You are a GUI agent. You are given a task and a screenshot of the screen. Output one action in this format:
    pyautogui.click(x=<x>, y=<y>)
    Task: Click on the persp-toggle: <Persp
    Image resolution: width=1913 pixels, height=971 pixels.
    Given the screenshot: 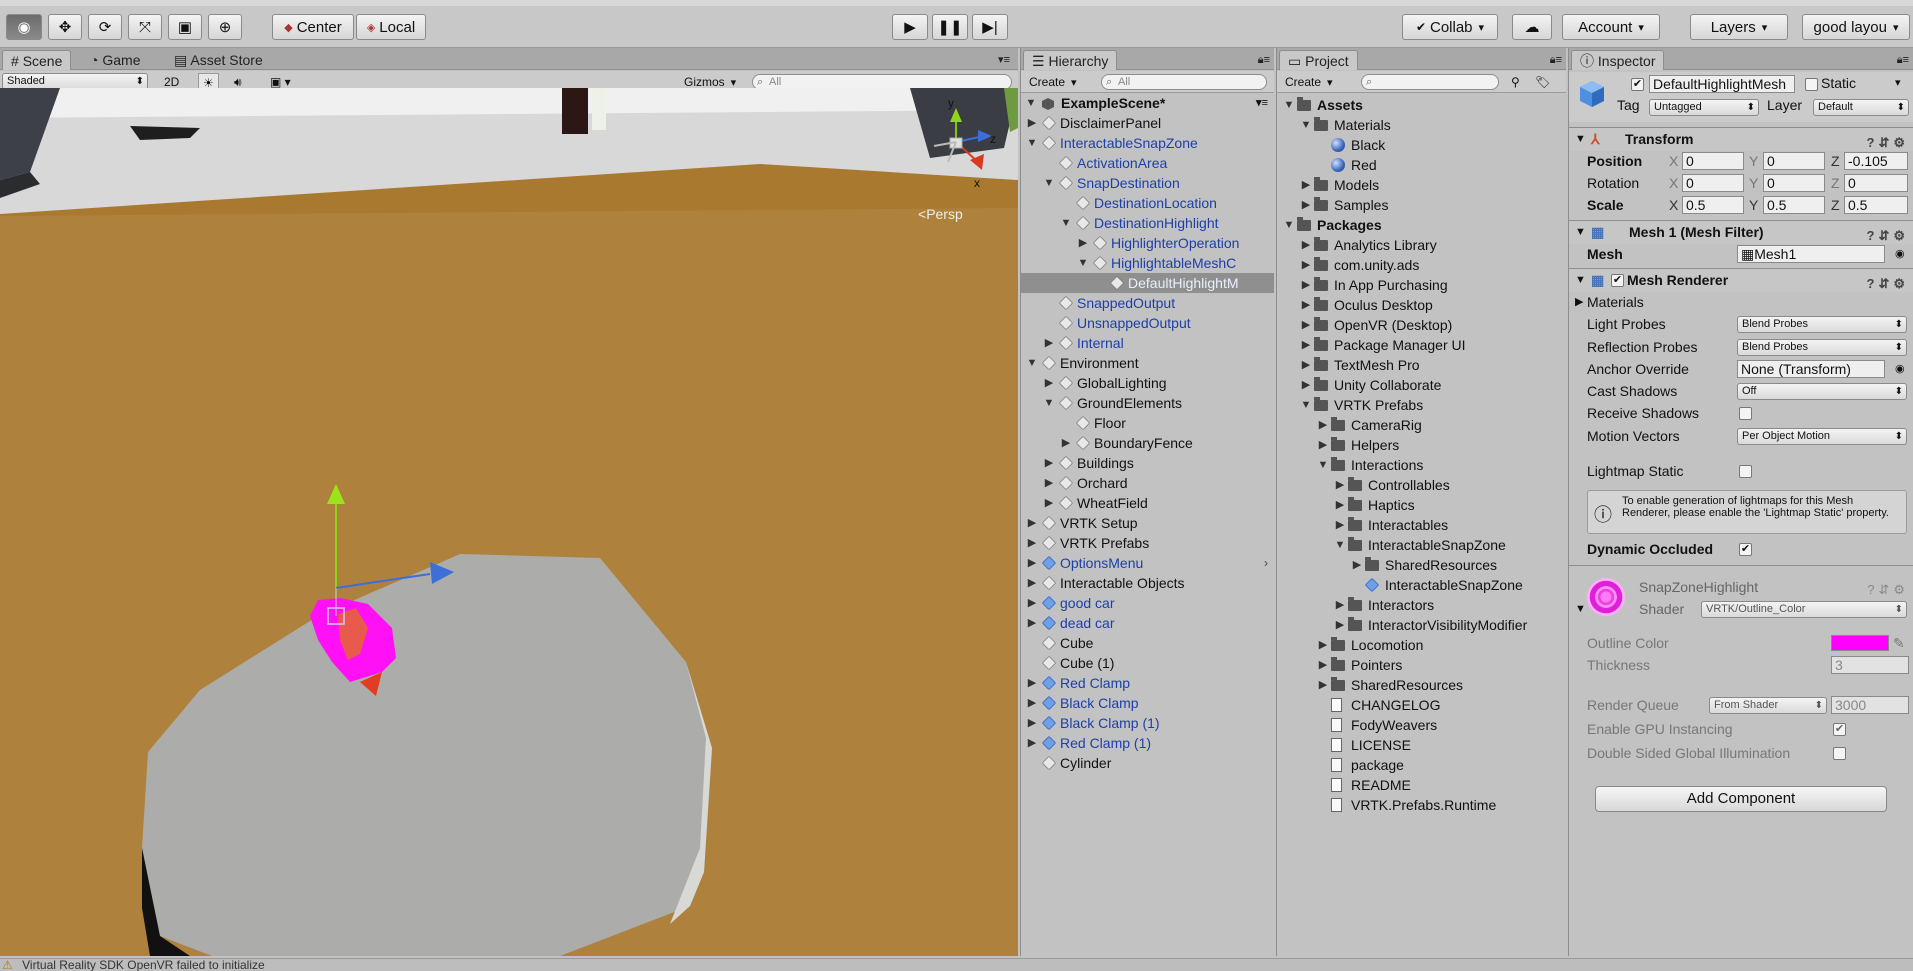 What is the action you would take?
    pyautogui.click(x=940, y=214)
    